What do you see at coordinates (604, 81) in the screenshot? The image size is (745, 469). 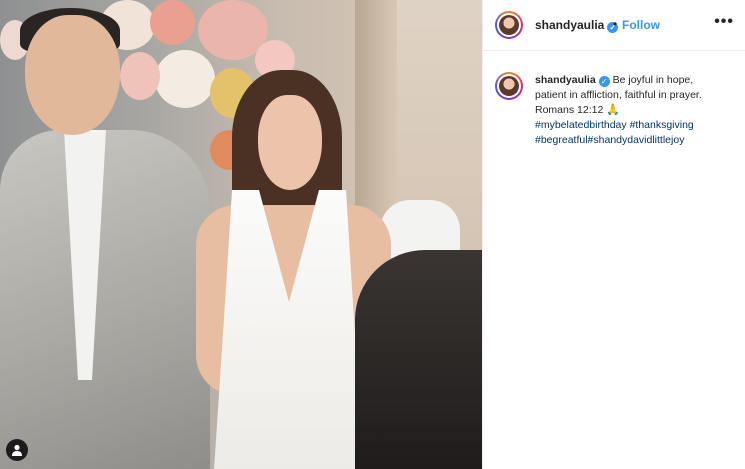 I see `verified-badge-icon: ✓` at bounding box center [604, 81].